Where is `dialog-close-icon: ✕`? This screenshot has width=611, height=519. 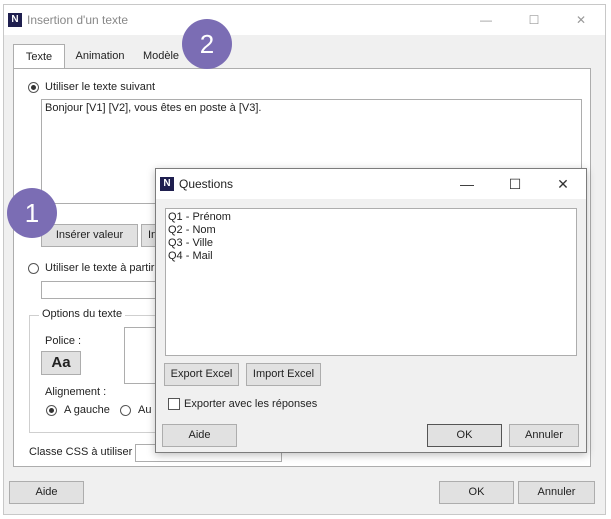 dialog-close-icon: ✕ is located at coordinates (563, 184).